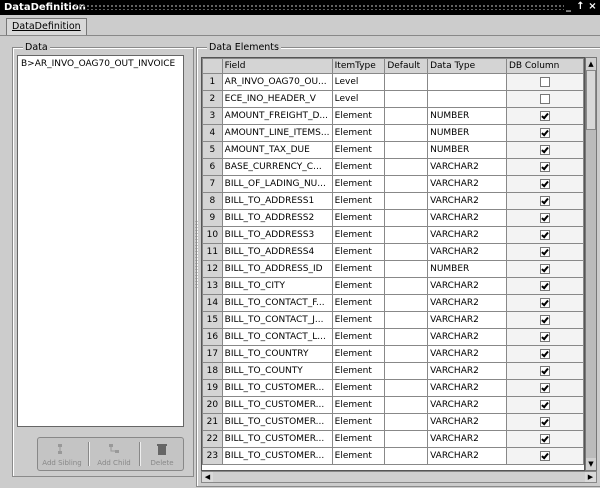  I want to click on table-row: 17 BILL_TO_COUNTRY Element VARCHAR2, so click(393, 354).